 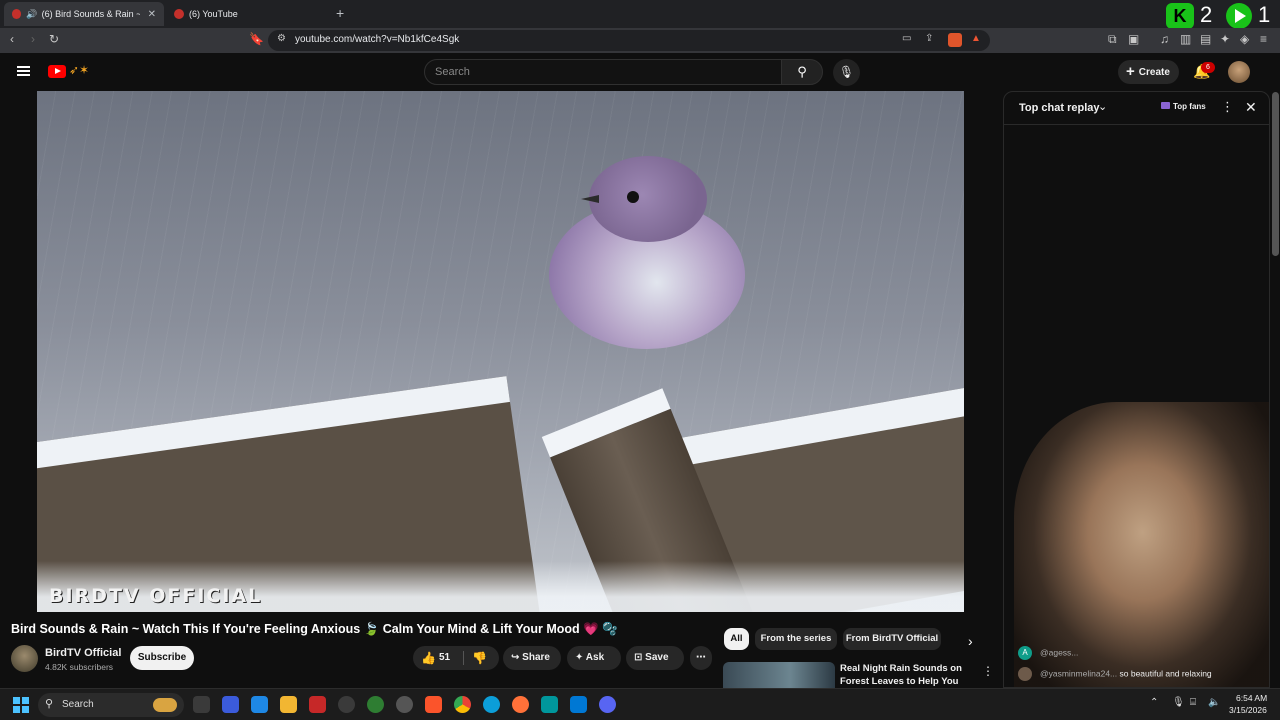 I want to click on chip-all: All, so click(x=736, y=639).